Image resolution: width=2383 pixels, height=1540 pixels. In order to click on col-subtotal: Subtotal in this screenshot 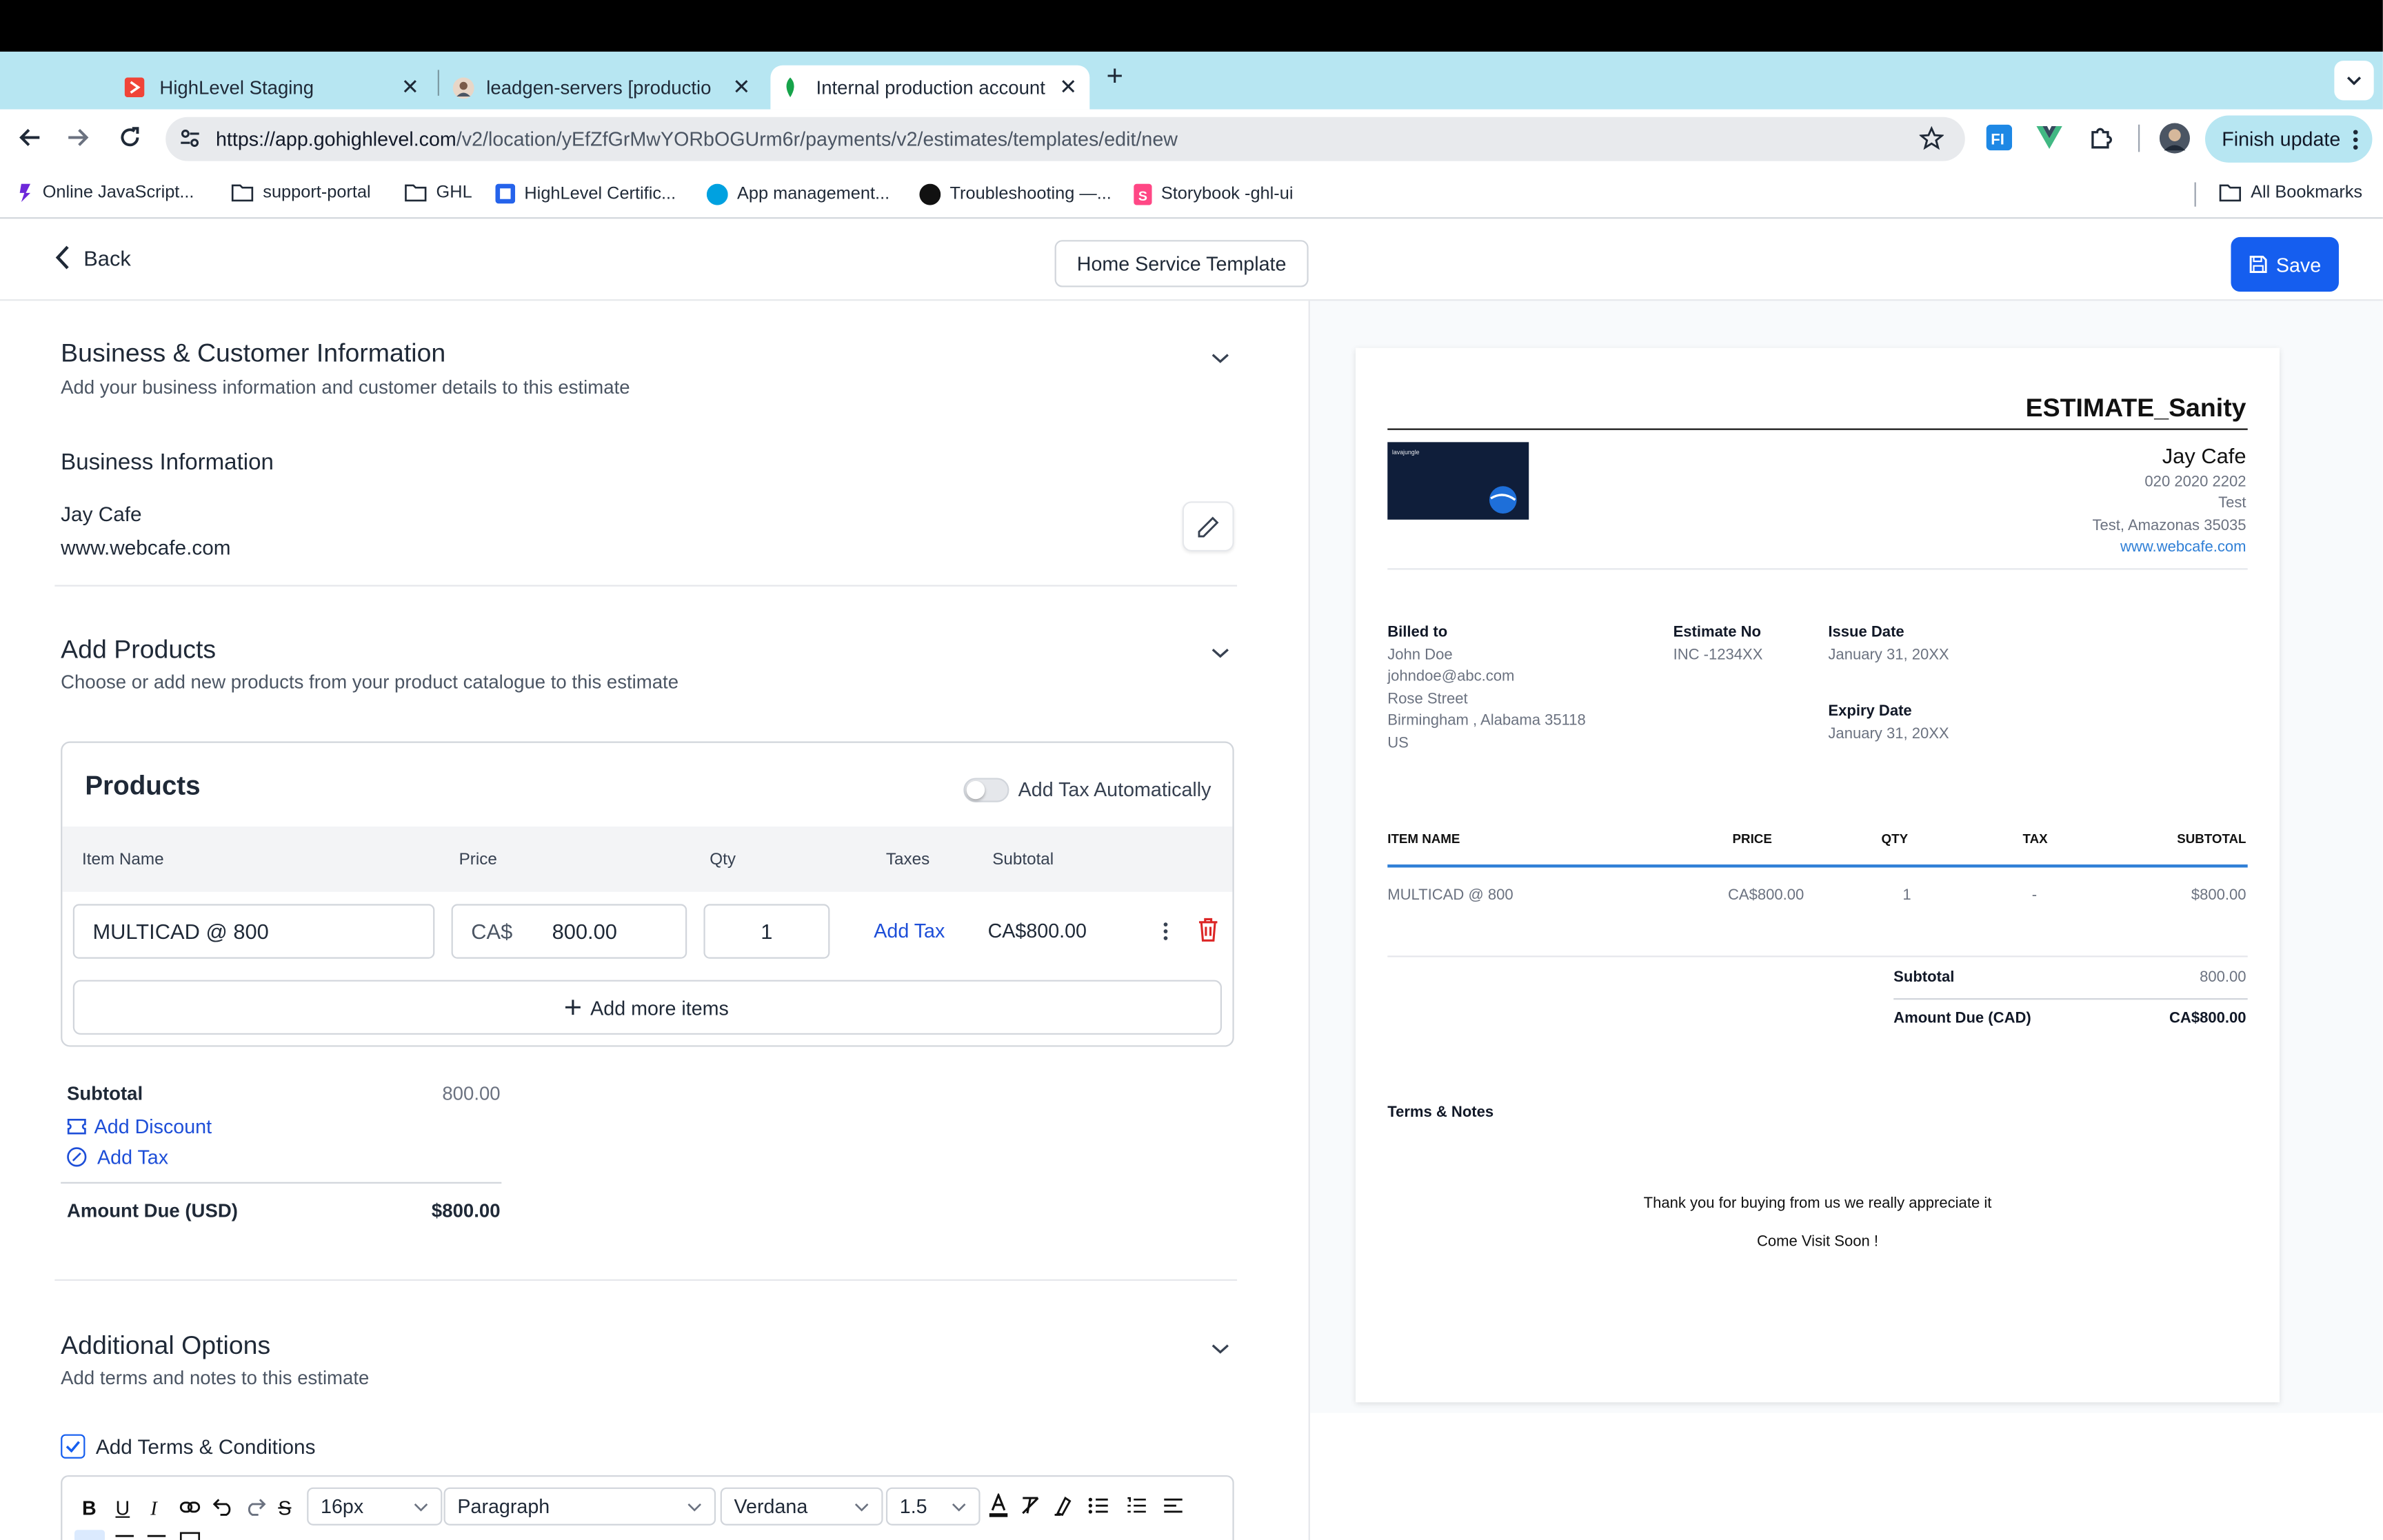, I will do `click(1023, 860)`.